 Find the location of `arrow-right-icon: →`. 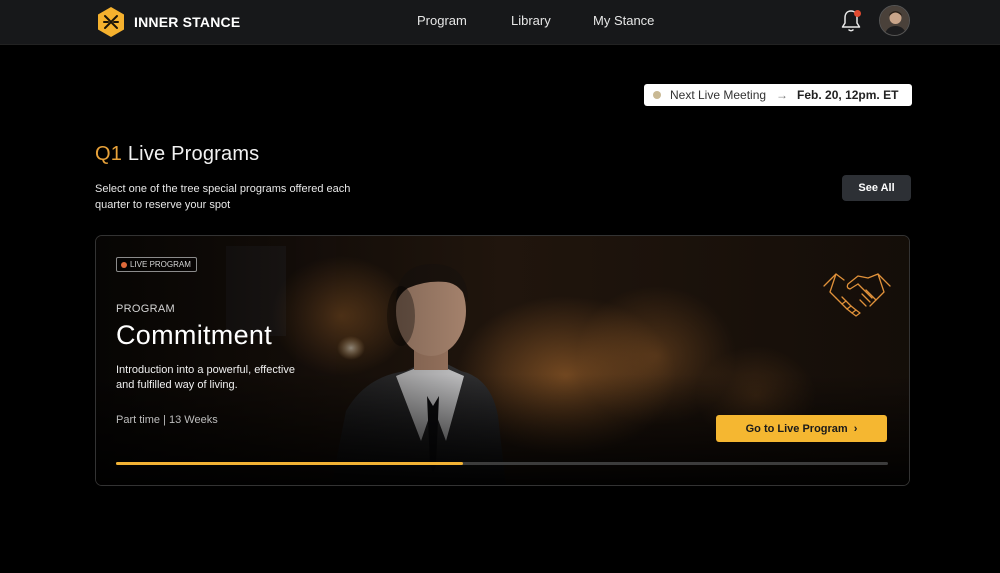

arrow-right-icon: → is located at coordinates (782, 95).